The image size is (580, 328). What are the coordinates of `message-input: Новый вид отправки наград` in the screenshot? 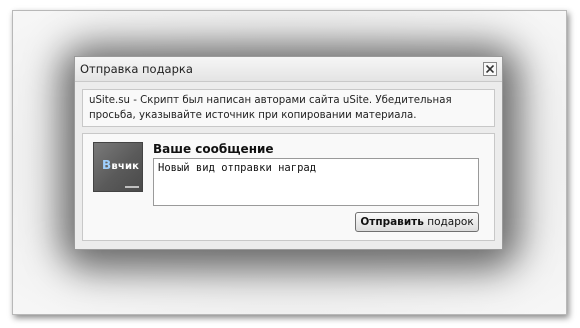 It's located at (316, 182).